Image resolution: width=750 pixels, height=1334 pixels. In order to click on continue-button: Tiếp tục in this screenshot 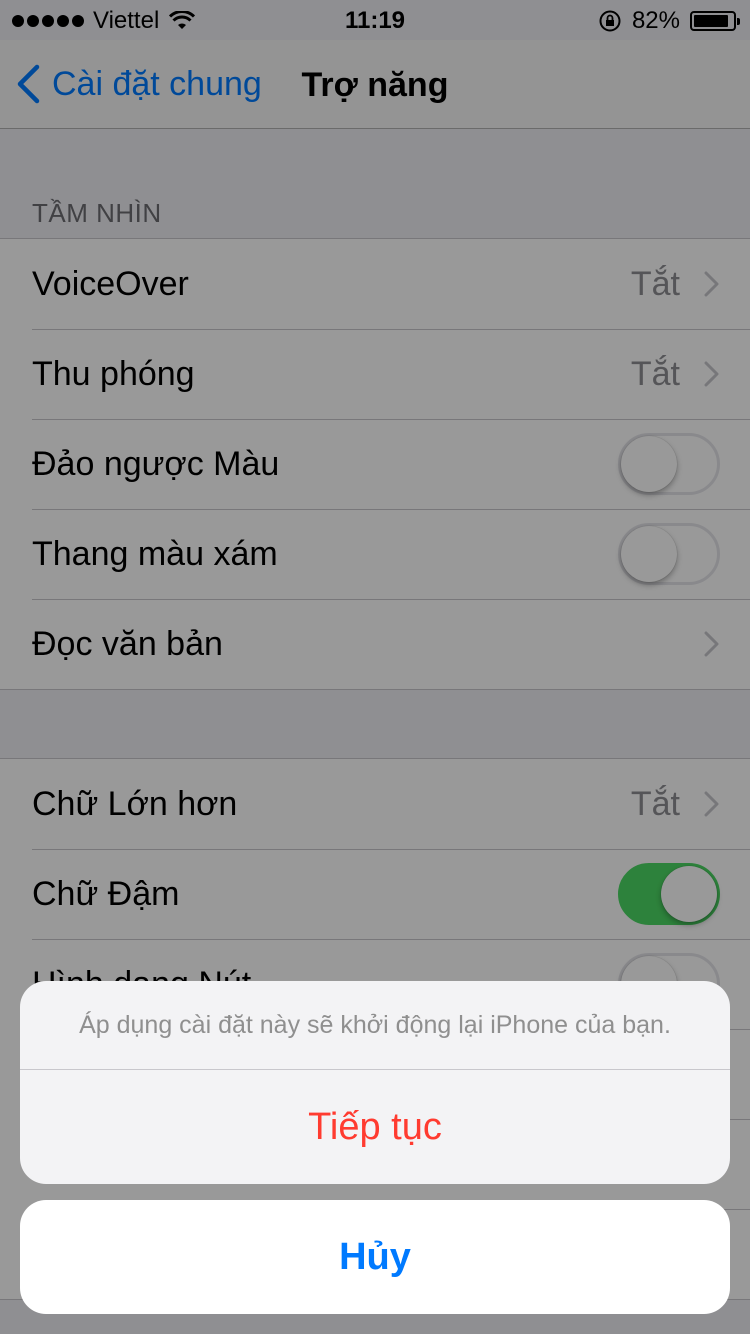, I will do `click(375, 1127)`.